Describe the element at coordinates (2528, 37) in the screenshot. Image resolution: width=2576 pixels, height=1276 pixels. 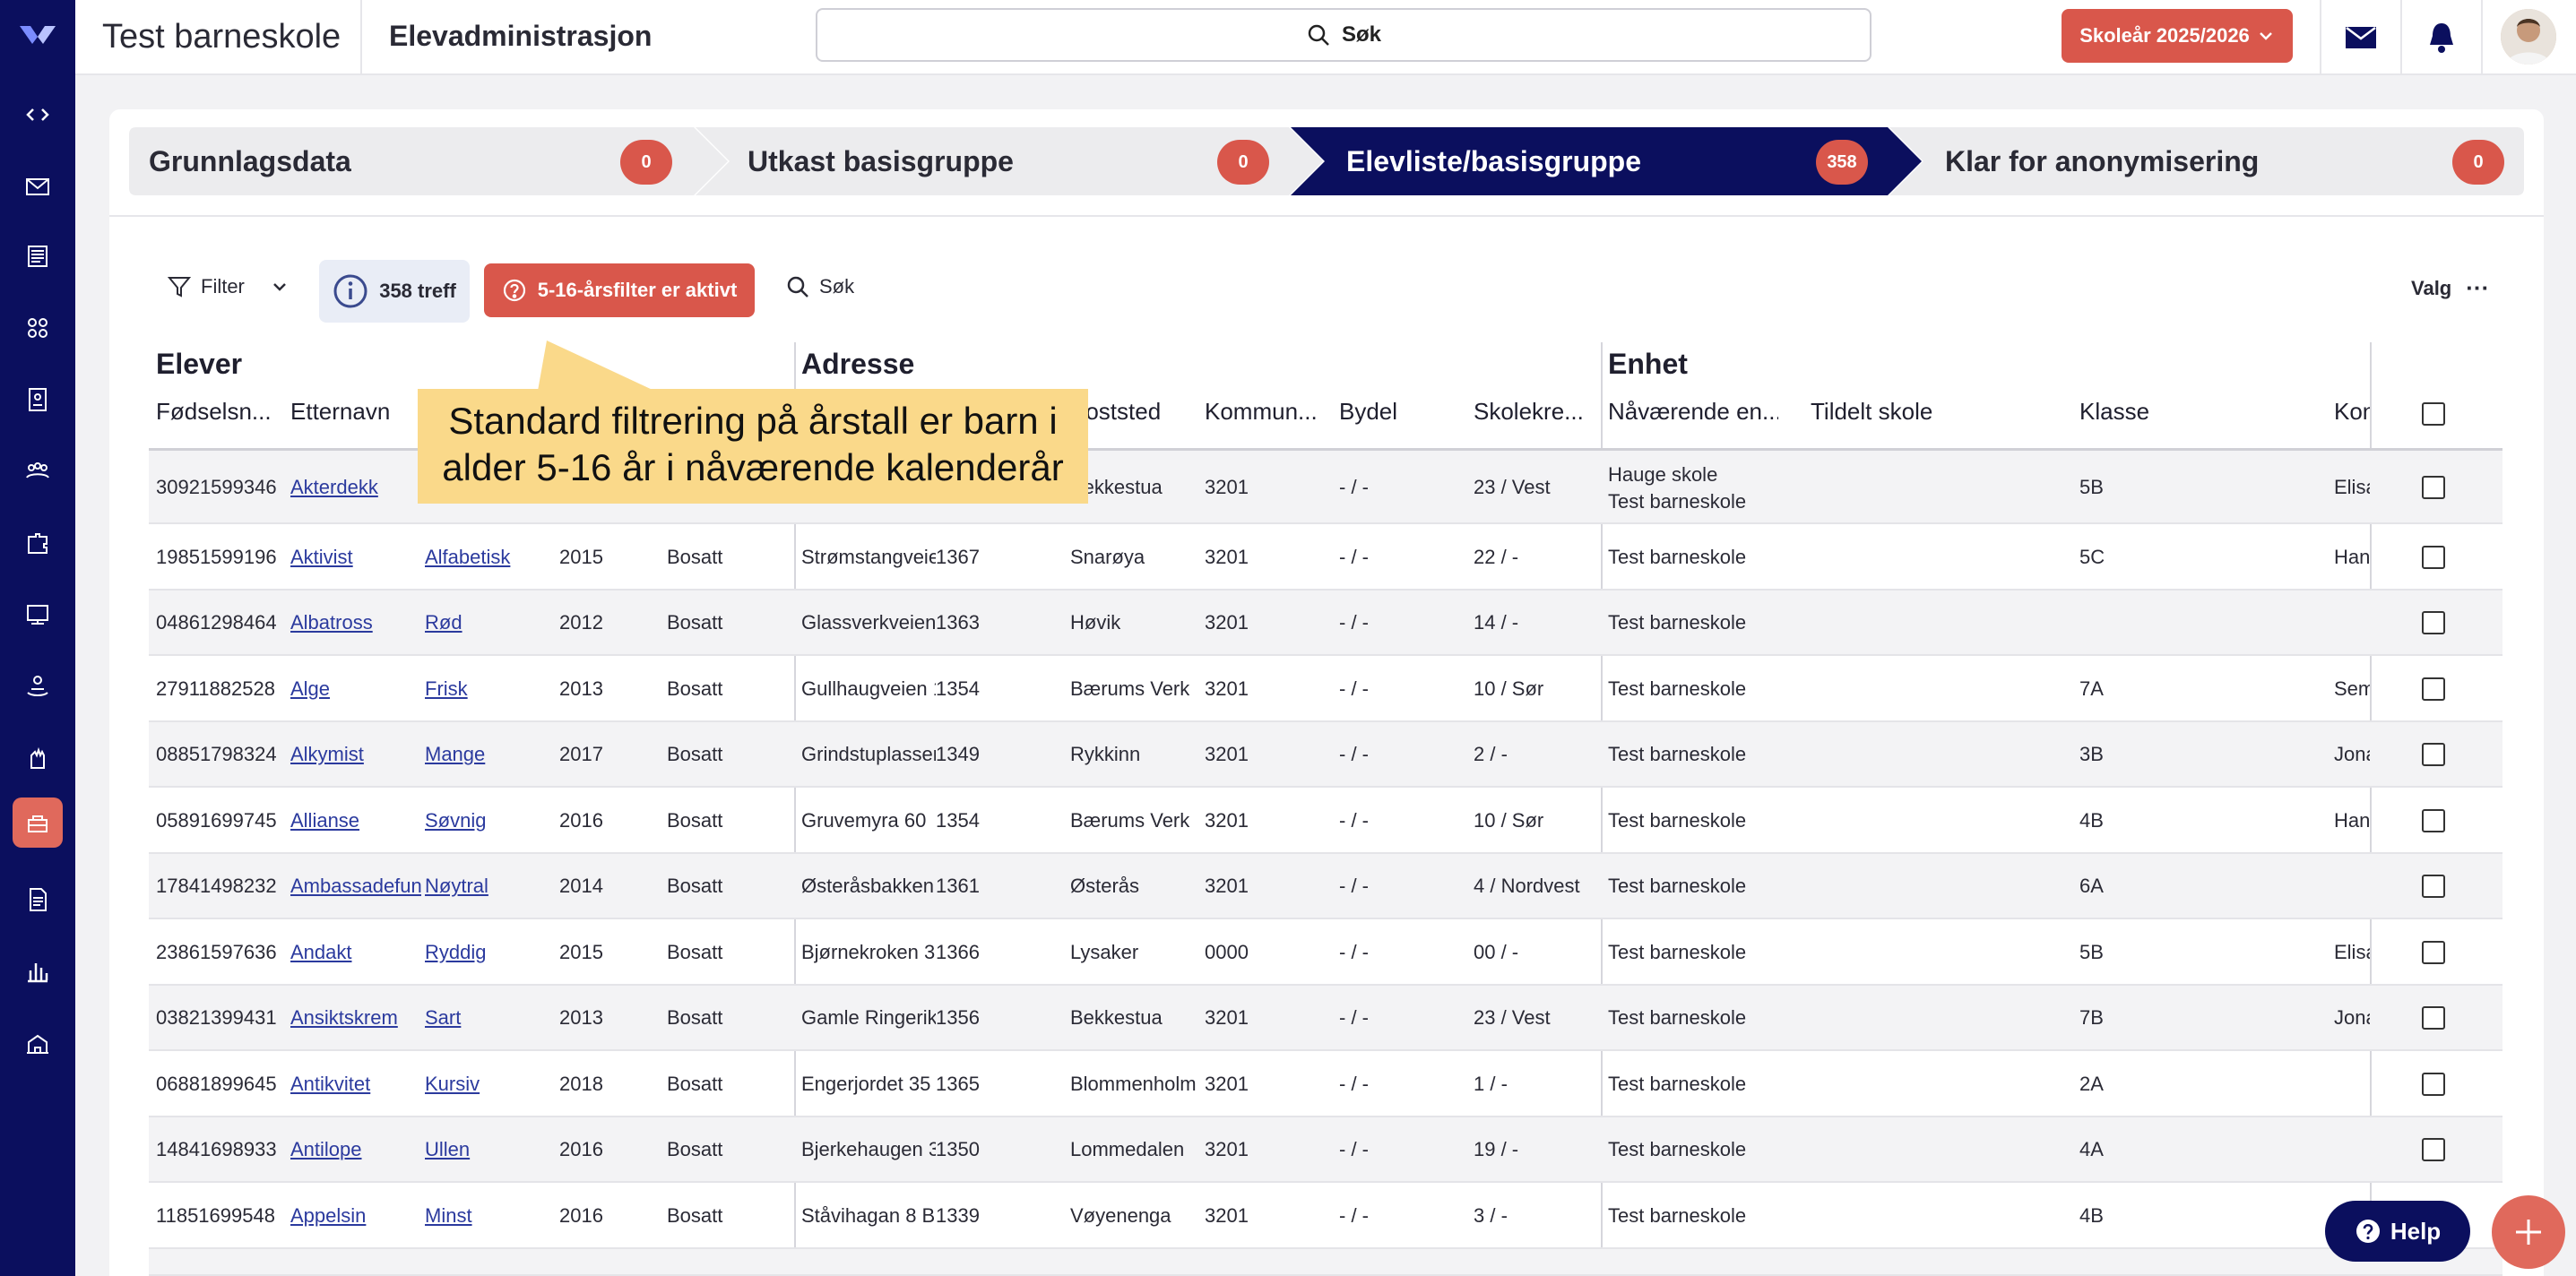
I see `user-avatar` at that location.